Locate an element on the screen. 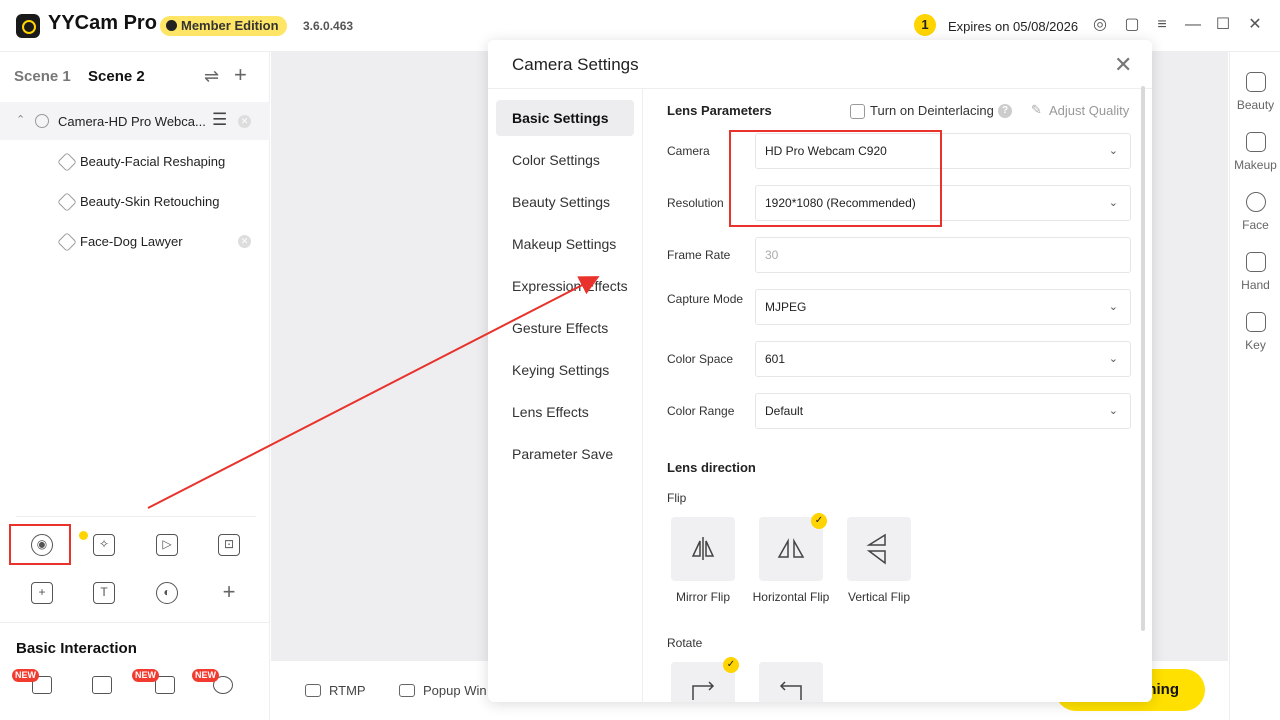  sidebar-item-label: Makeup is located at coordinates (1255, 165).